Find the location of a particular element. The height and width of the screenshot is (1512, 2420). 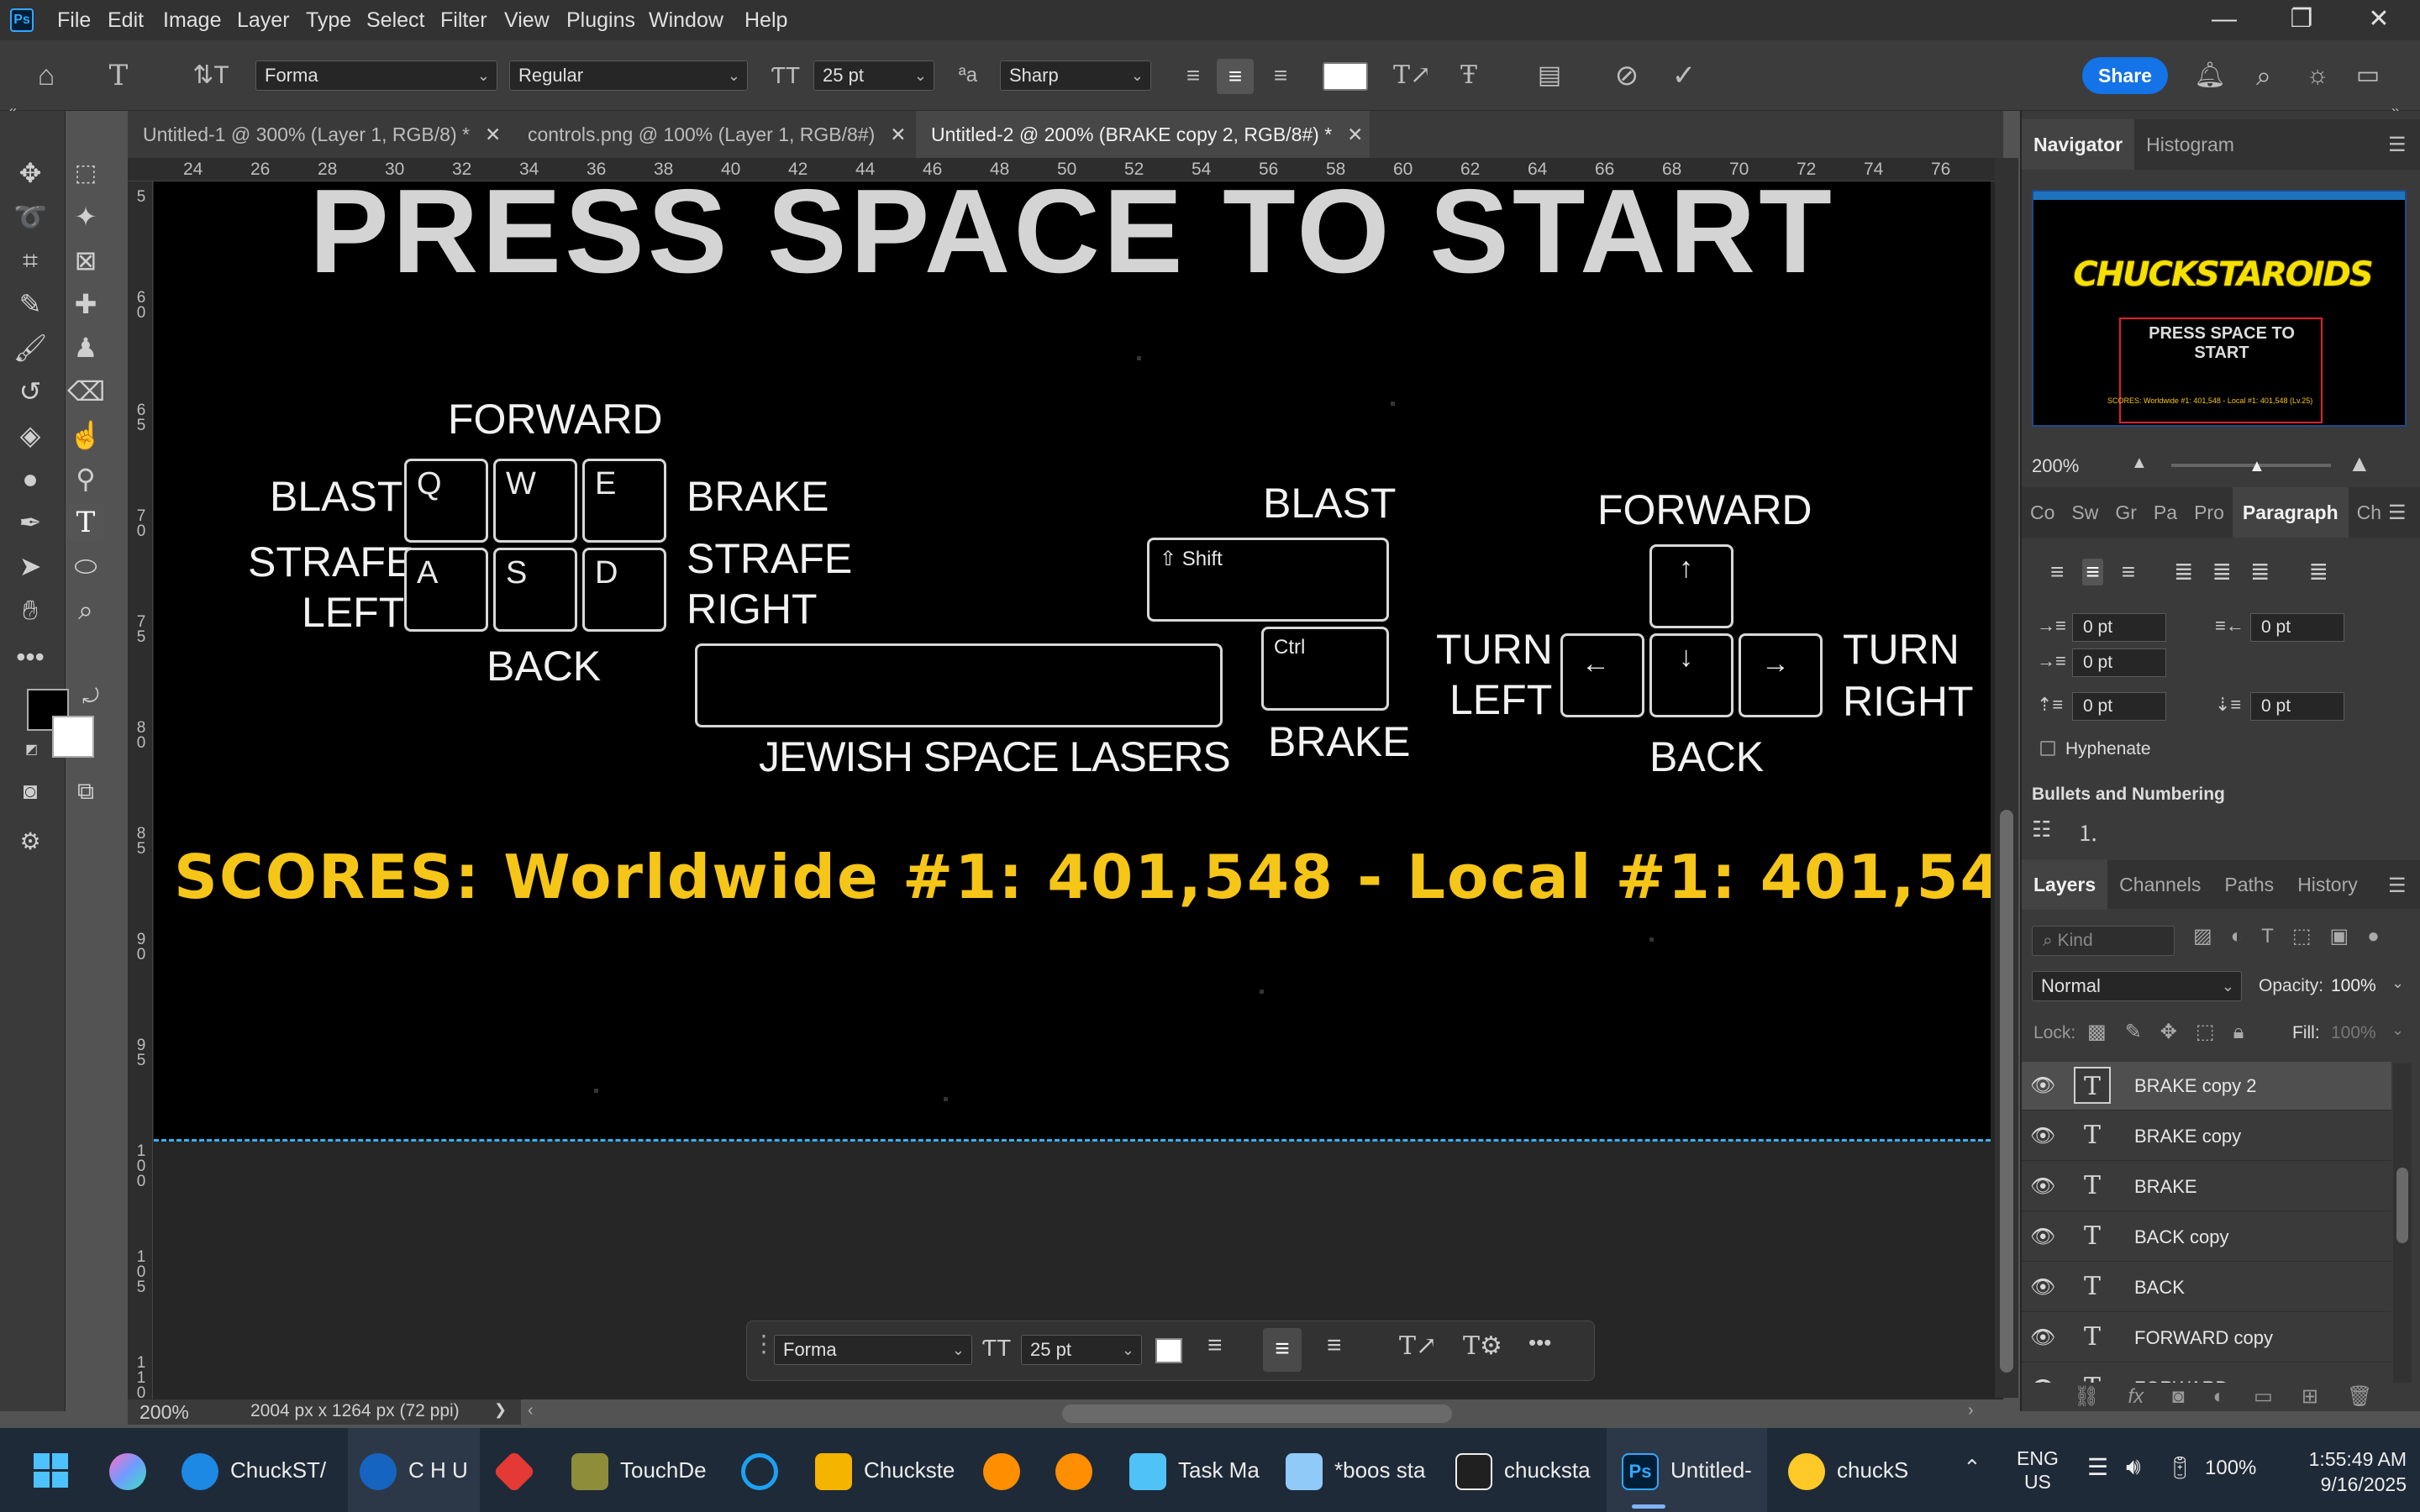

tab-patterns: Pa is located at coordinates (2165, 512).